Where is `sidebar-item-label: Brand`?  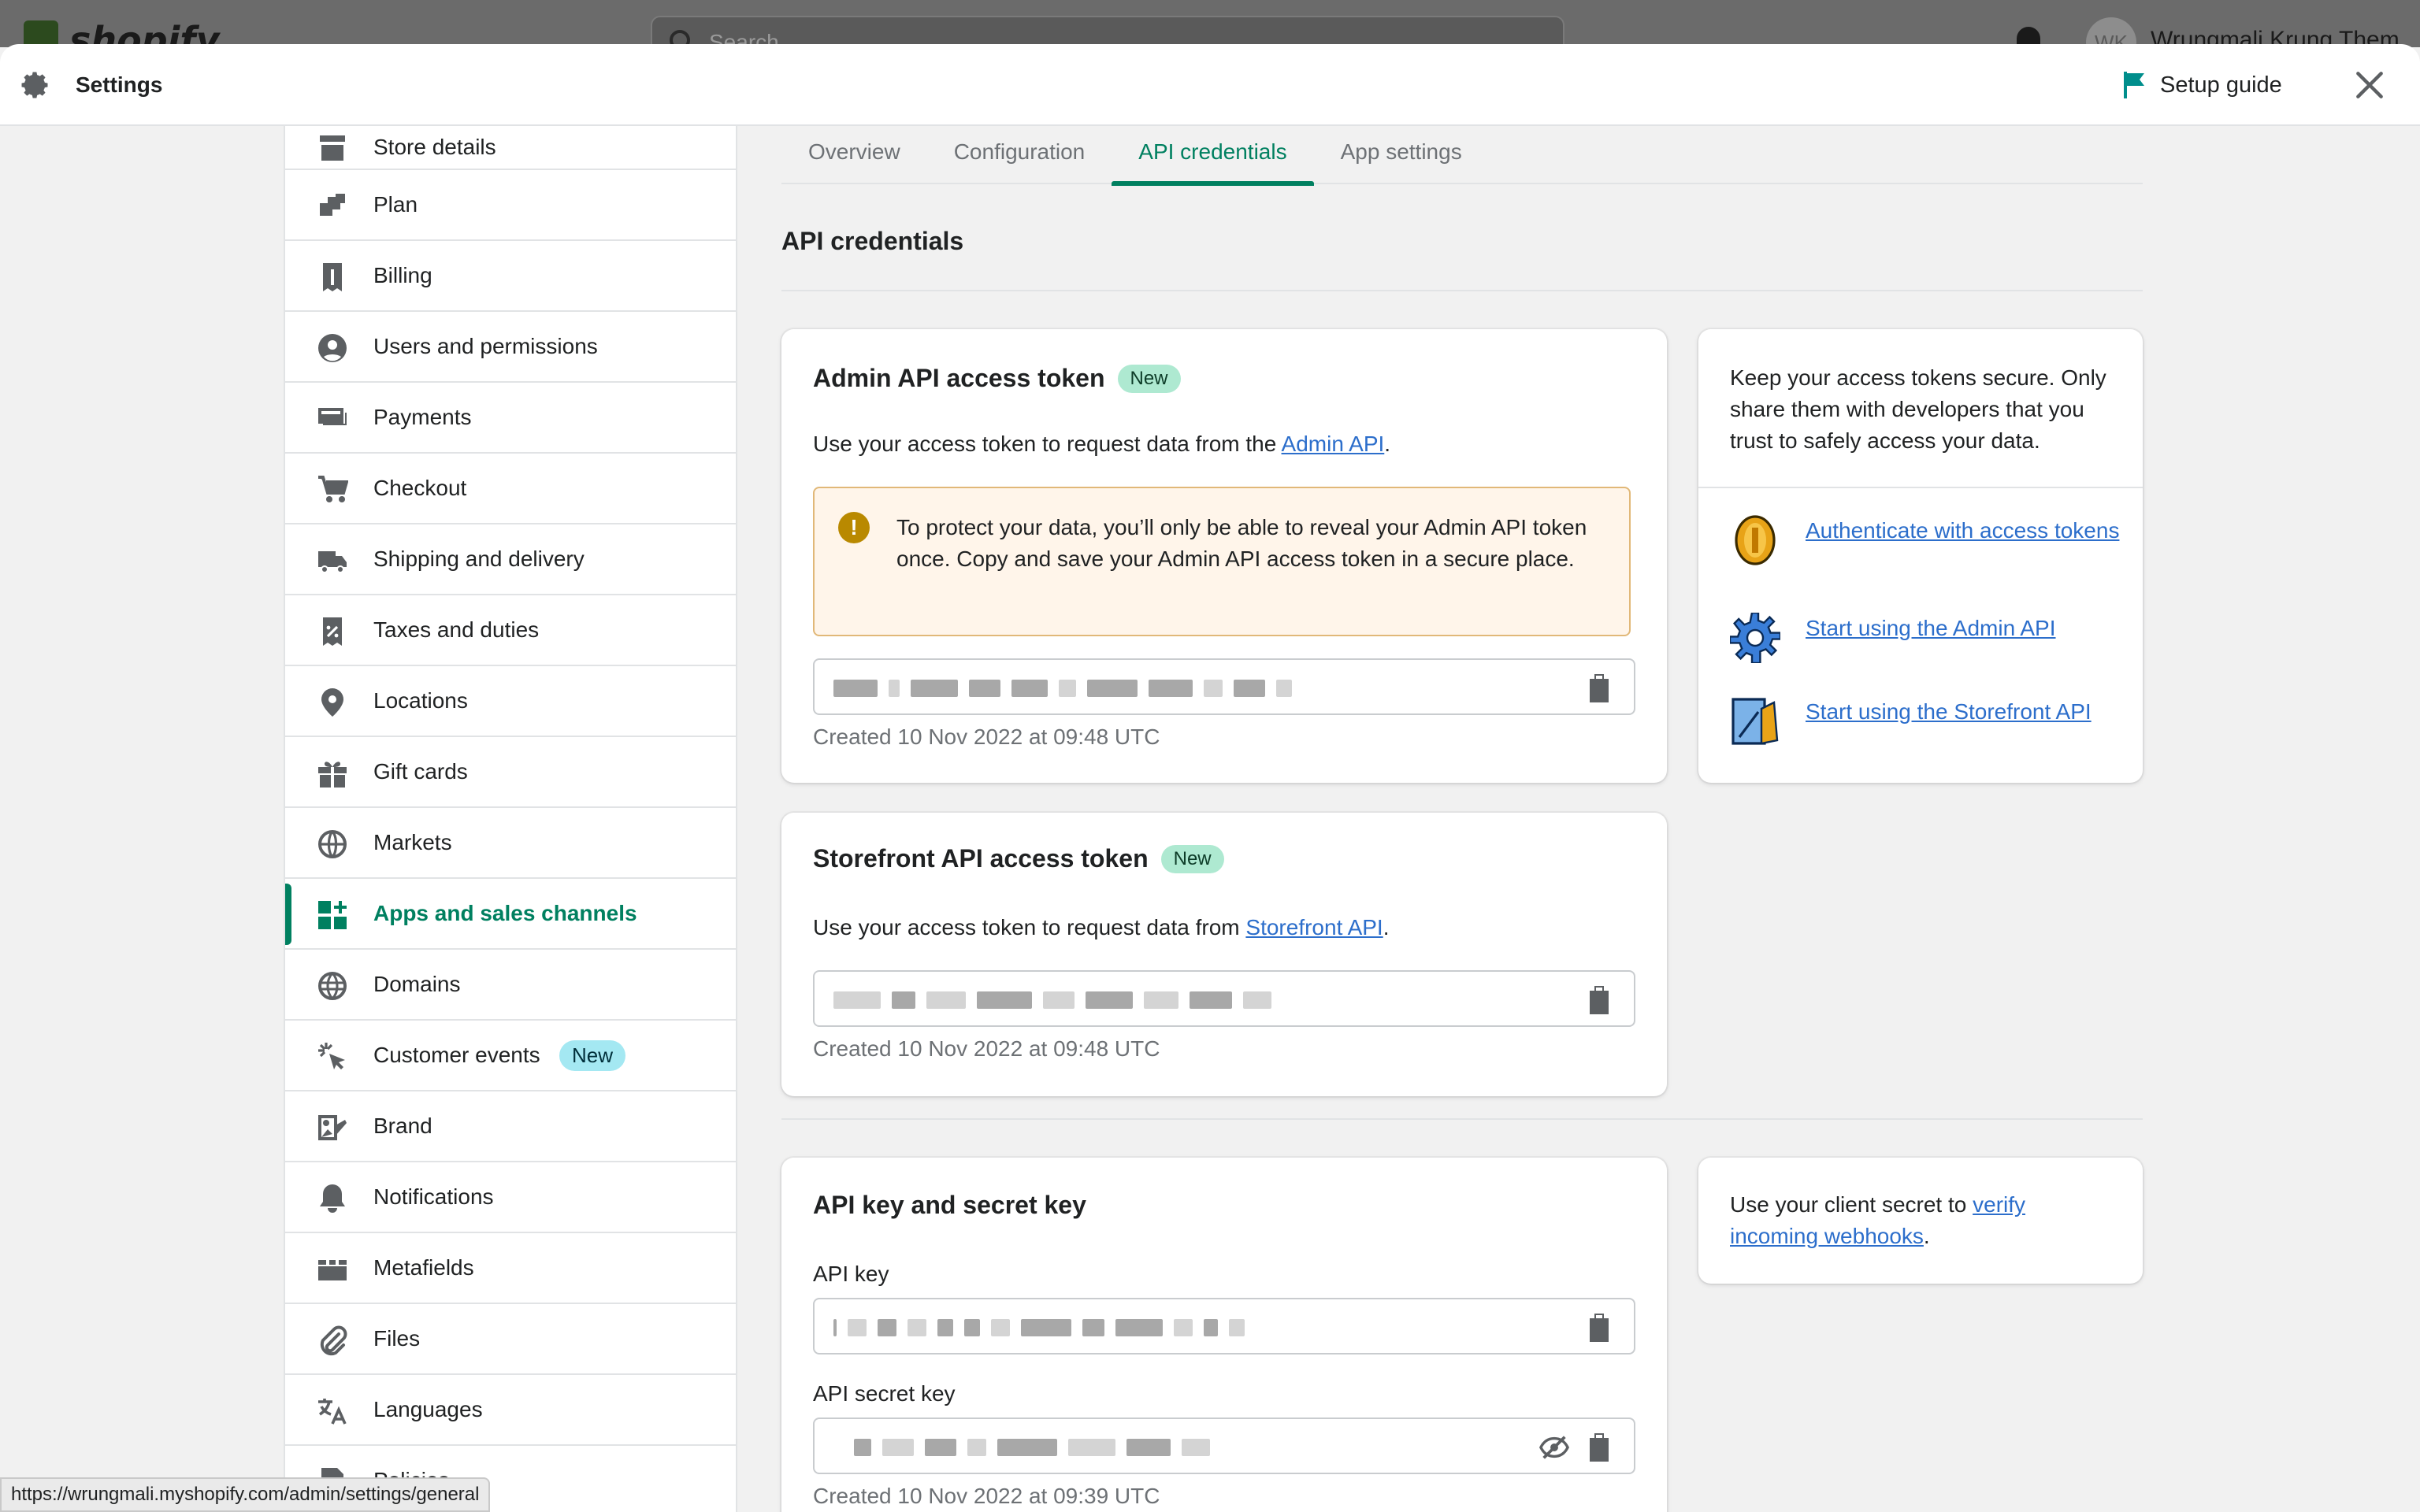 sidebar-item-label: Brand is located at coordinates (402, 1126).